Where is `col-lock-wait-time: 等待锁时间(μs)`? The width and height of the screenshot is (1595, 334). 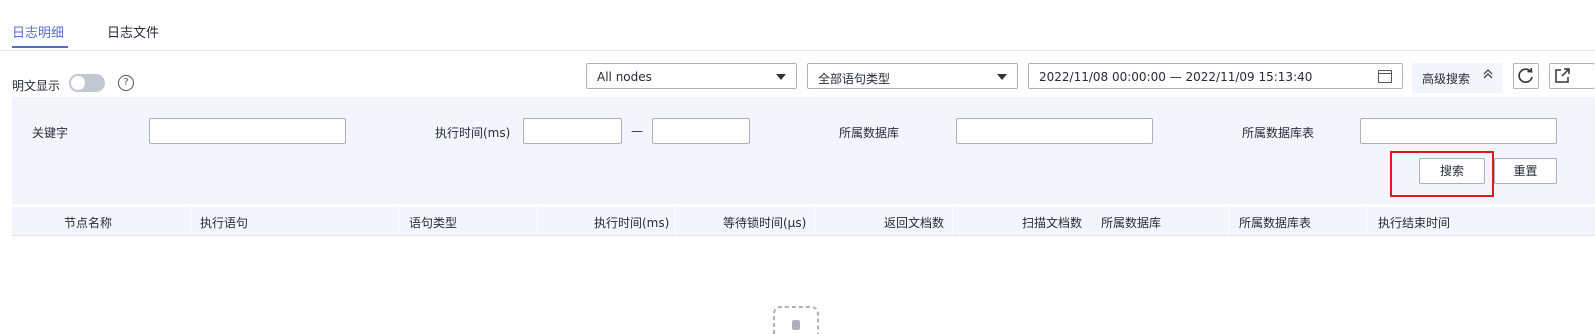
col-lock-wait-time: 等待锁时间(μs) is located at coordinates (764, 222).